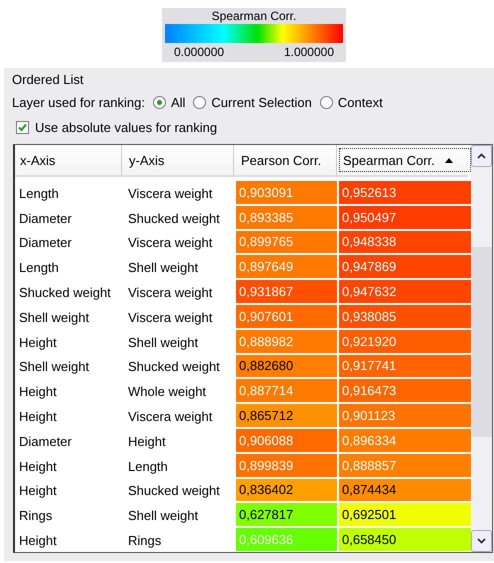 This screenshot has height=563, width=494. What do you see at coordinates (199, 52) in the screenshot?
I see `legend-min-label: 0.000000` at bounding box center [199, 52].